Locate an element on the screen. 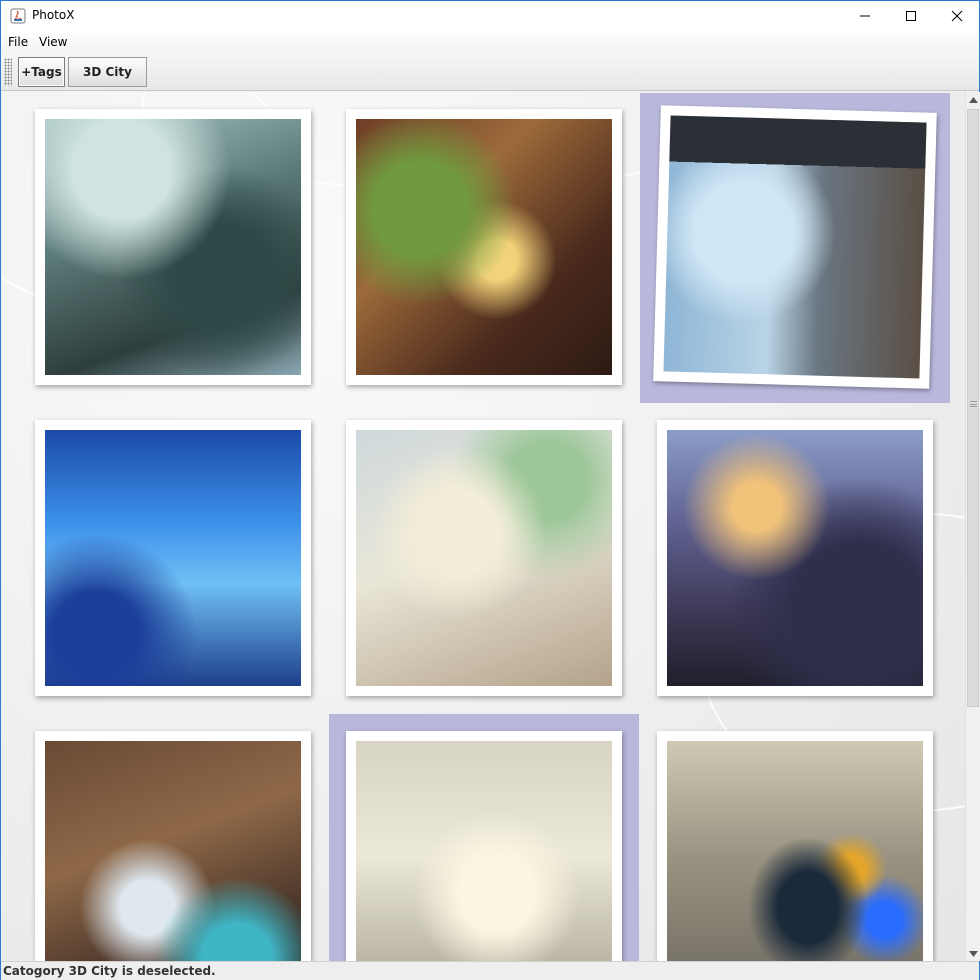 Image resolution: width=980 pixels, height=980 pixels. maximize-icon is located at coordinates (911, 16).